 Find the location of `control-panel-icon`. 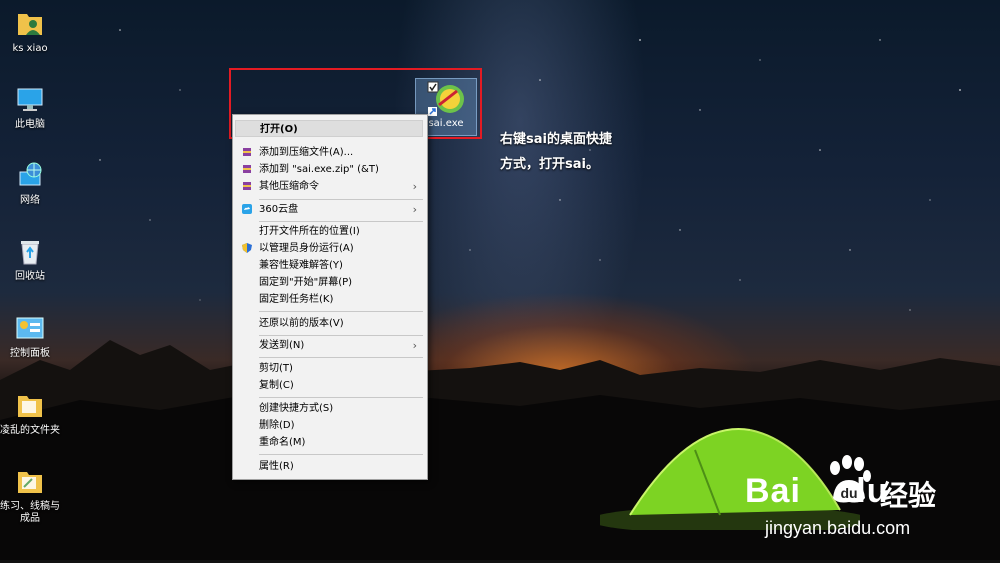

control-panel-icon is located at coordinates (30, 328).